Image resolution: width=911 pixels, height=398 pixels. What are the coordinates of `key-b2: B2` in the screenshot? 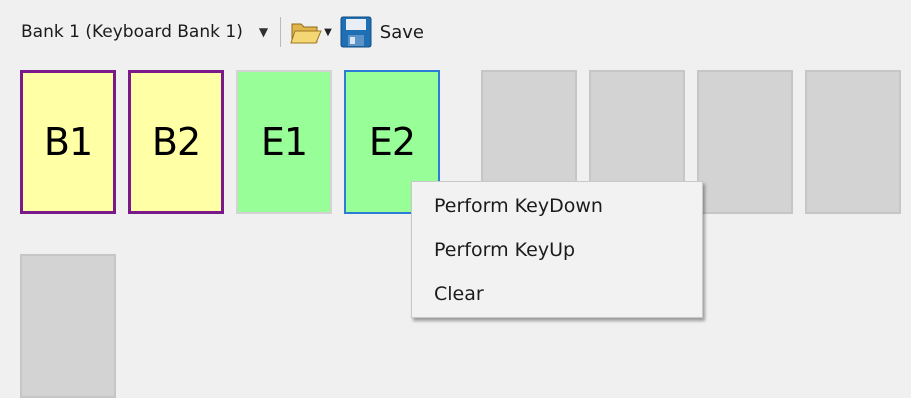 It's located at (176, 142).